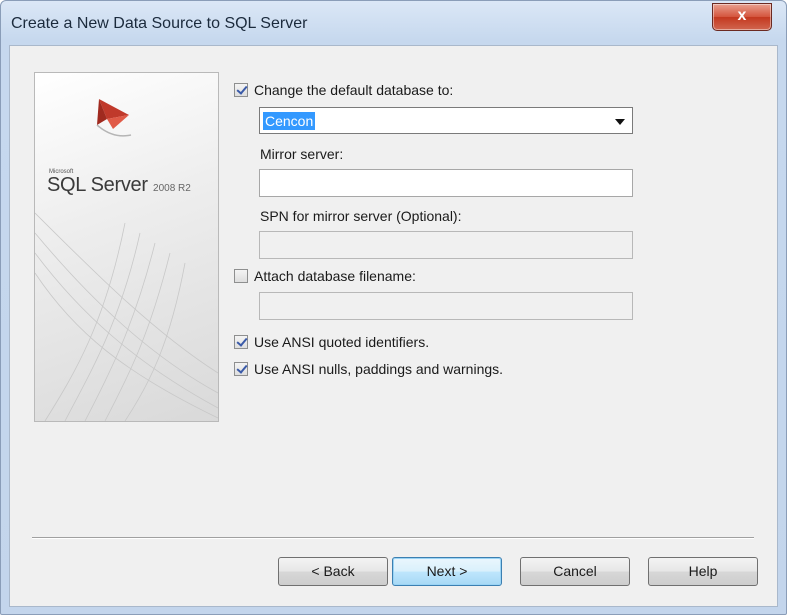 This screenshot has height=615, width=787. What do you see at coordinates (241, 342) in the screenshot?
I see `ansi-quoted-checkbox` at bounding box center [241, 342].